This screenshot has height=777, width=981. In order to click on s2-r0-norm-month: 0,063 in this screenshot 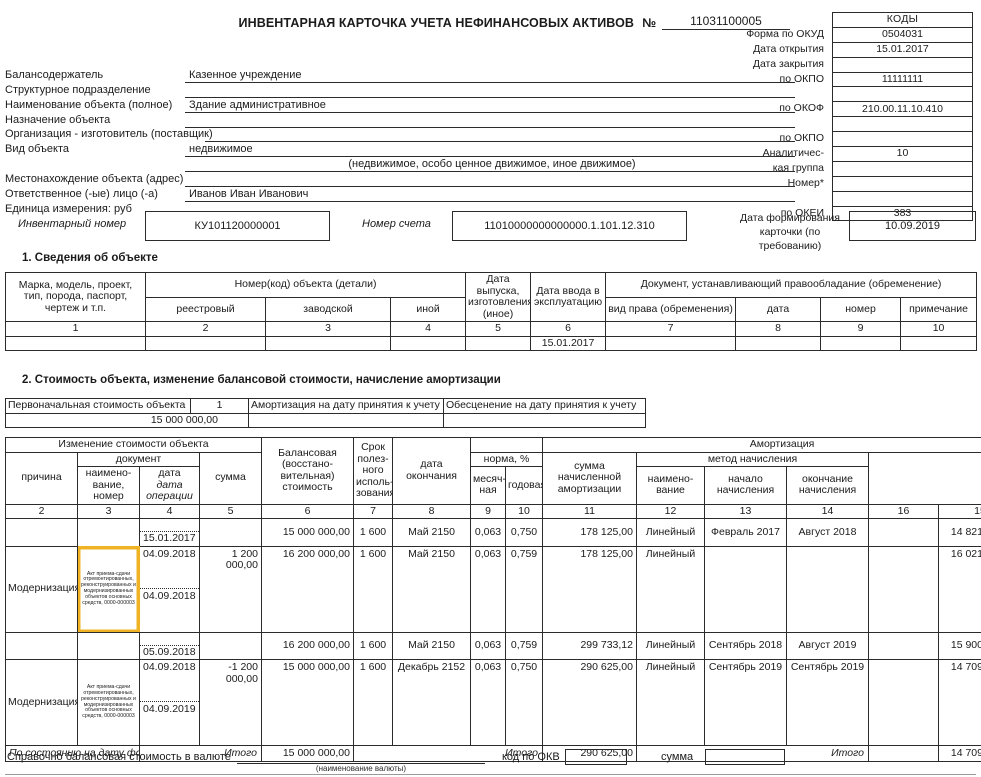, I will do `click(488, 532)`.